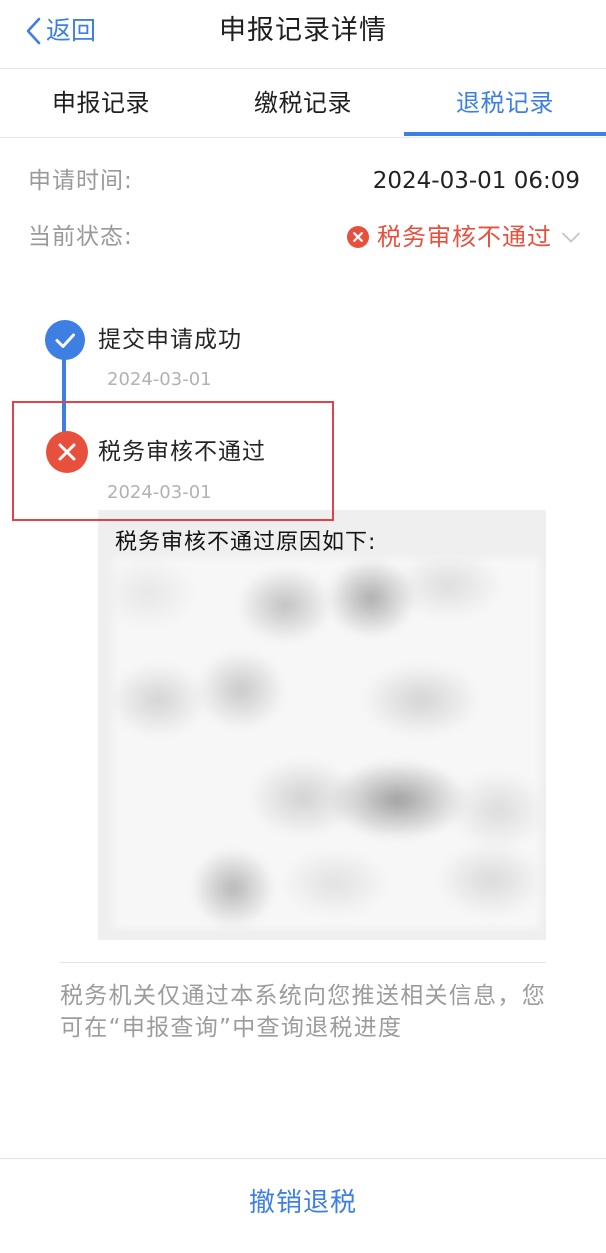  I want to click on record-tabs: 申报记录 缴税记录 退税记录, so click(303, 103).